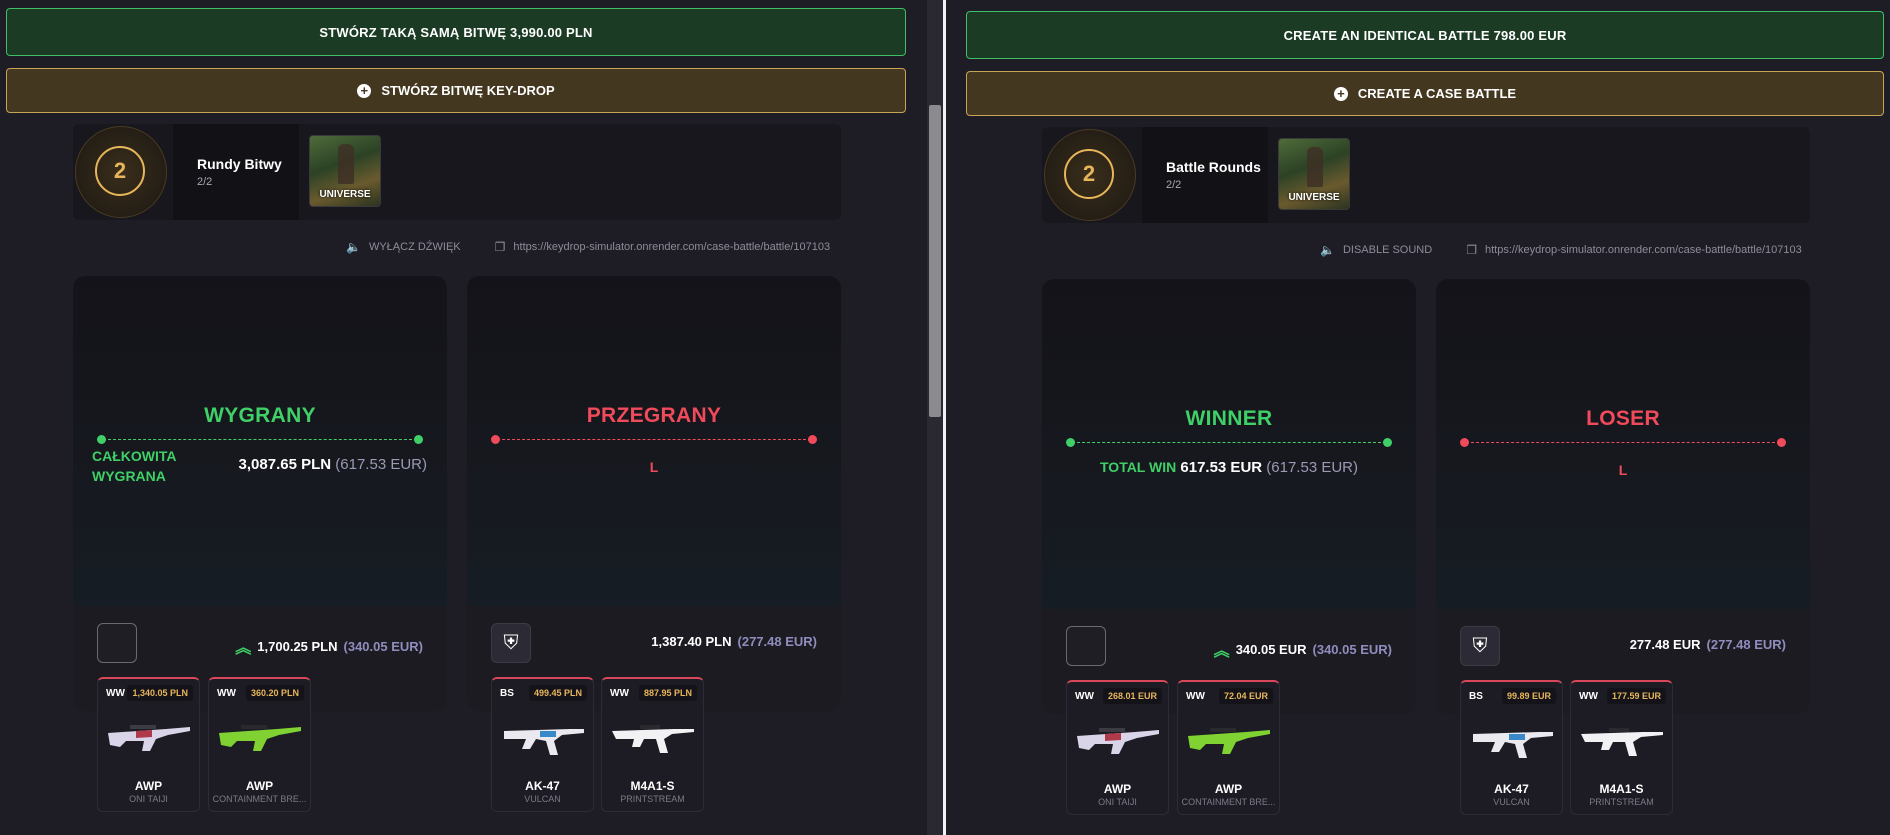  Describe the element at coordinates (285, 464) in the screenshot. I see `total-win-main: 3,087.65 PLN` at that location.